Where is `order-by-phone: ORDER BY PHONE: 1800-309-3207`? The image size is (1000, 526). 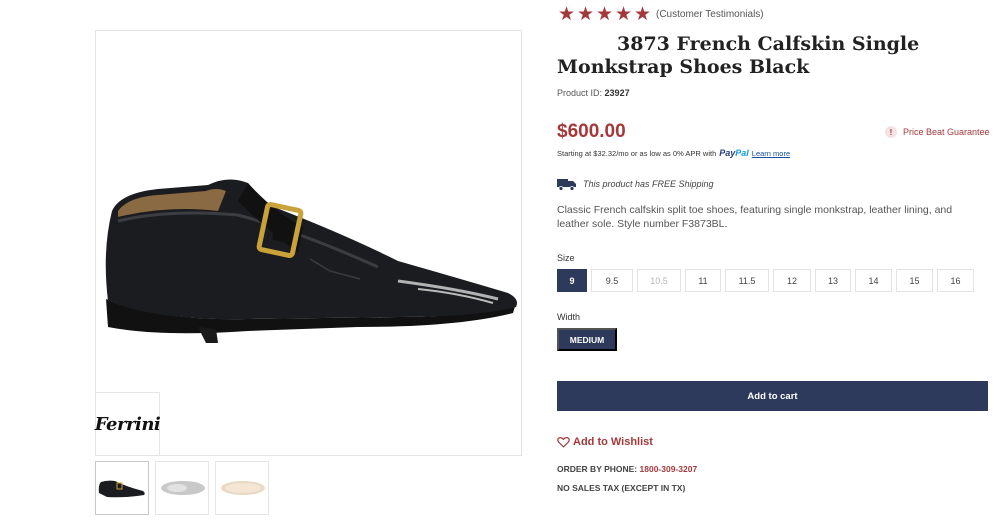 order-by-phone: ORDER BY PHONE: 1800-309-3207 is located at coordinates (627, 469).